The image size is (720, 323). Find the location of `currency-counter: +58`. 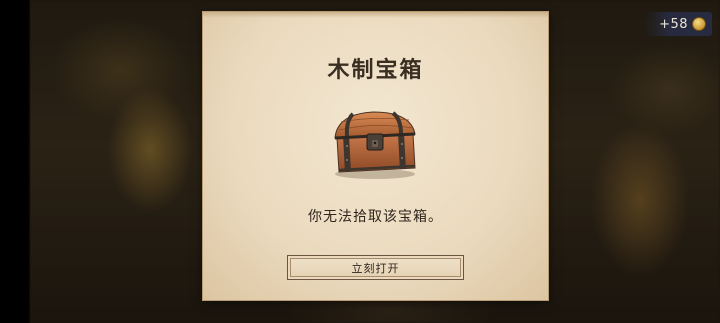

currency-counter: +58 is located at coordinates (678, 24).